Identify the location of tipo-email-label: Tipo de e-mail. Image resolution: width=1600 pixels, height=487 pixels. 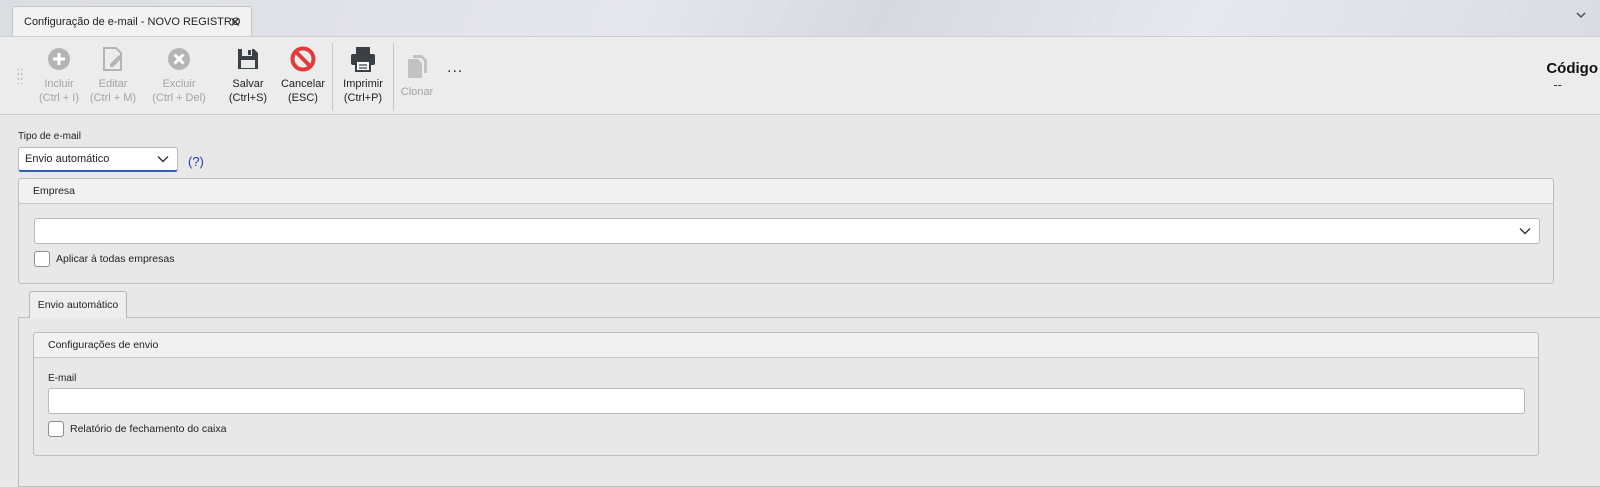
(49, 136).